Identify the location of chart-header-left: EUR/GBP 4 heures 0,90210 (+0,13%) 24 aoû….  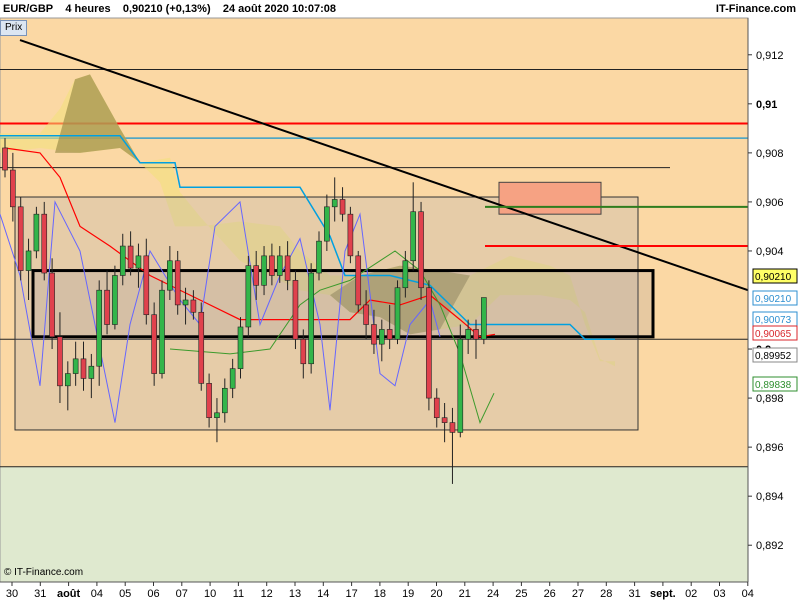
(169, 9).